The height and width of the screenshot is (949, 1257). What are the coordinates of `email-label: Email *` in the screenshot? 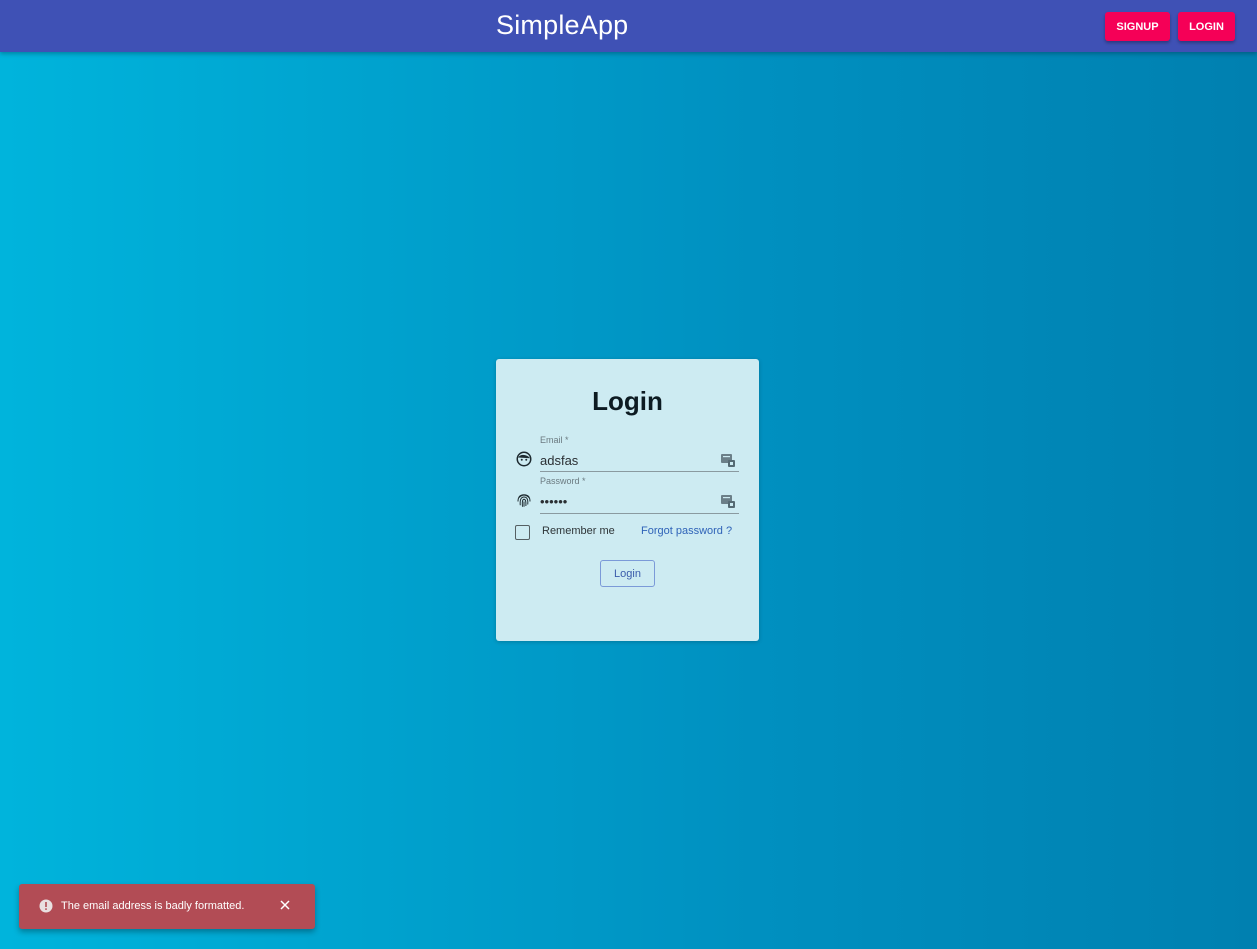 It's located at (554, 440).